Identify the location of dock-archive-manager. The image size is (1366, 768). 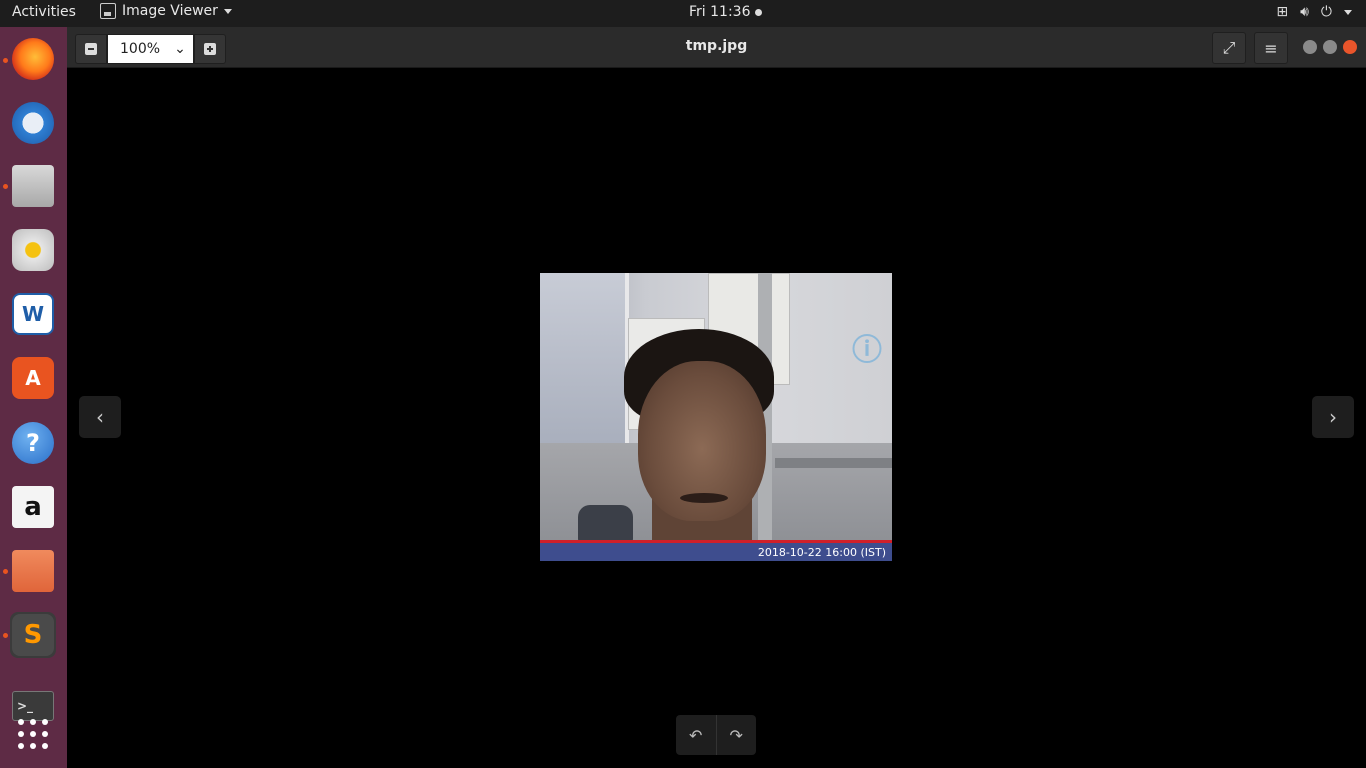
(33, 571).